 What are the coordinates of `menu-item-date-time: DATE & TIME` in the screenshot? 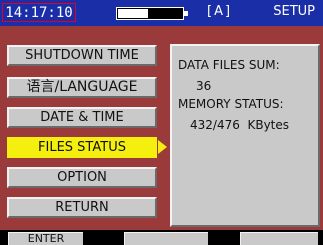 It's located at (82, 117).